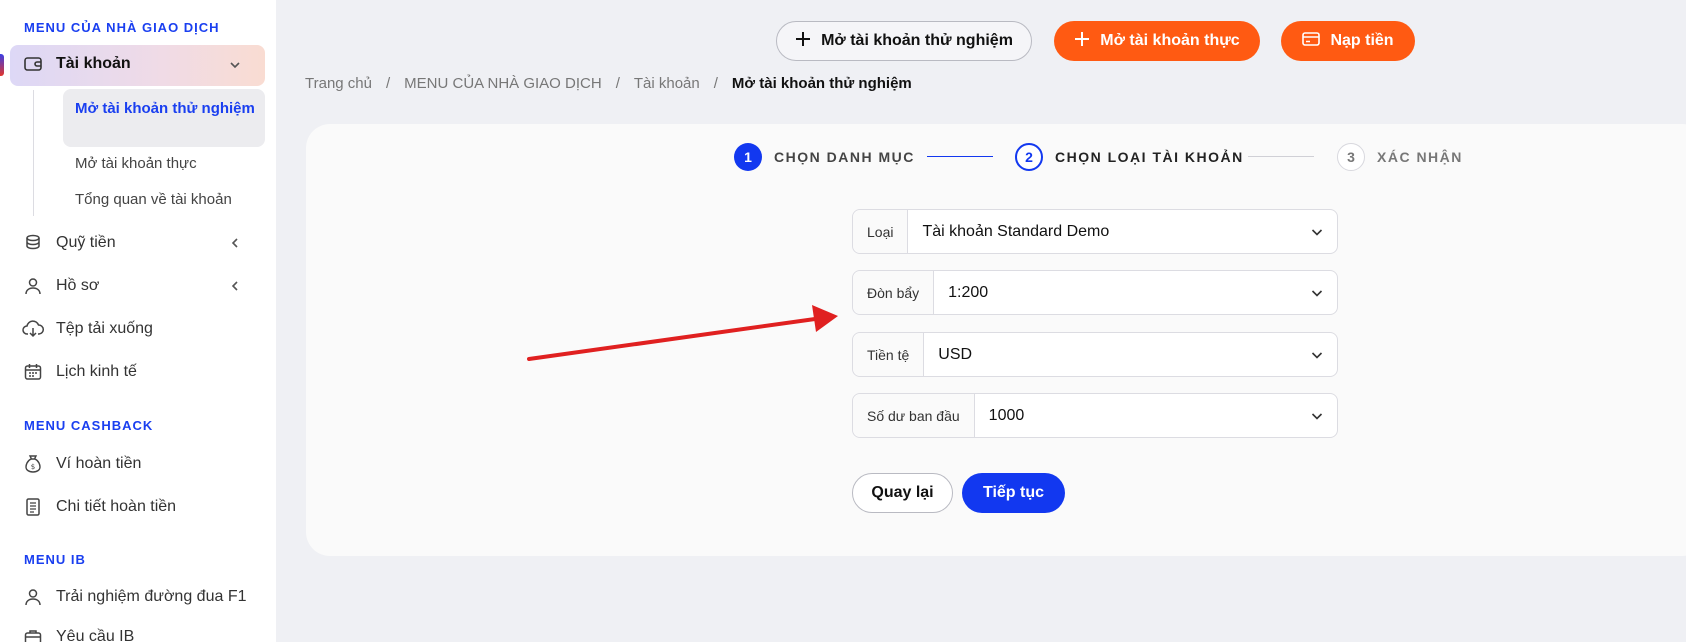 The height and width of the screenshot is (642, 1686). What do you see at coordinates (1095, 292) in the screenshot?
I see `leverage-select: Đòn bẩy 1:200` at bounding box center [1095, 292].